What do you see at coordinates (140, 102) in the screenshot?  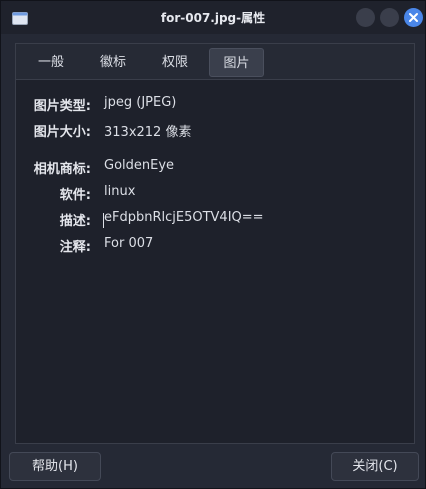 I see `image-type-value: jpeg (JPEG)` at bounding box center [140, 102].